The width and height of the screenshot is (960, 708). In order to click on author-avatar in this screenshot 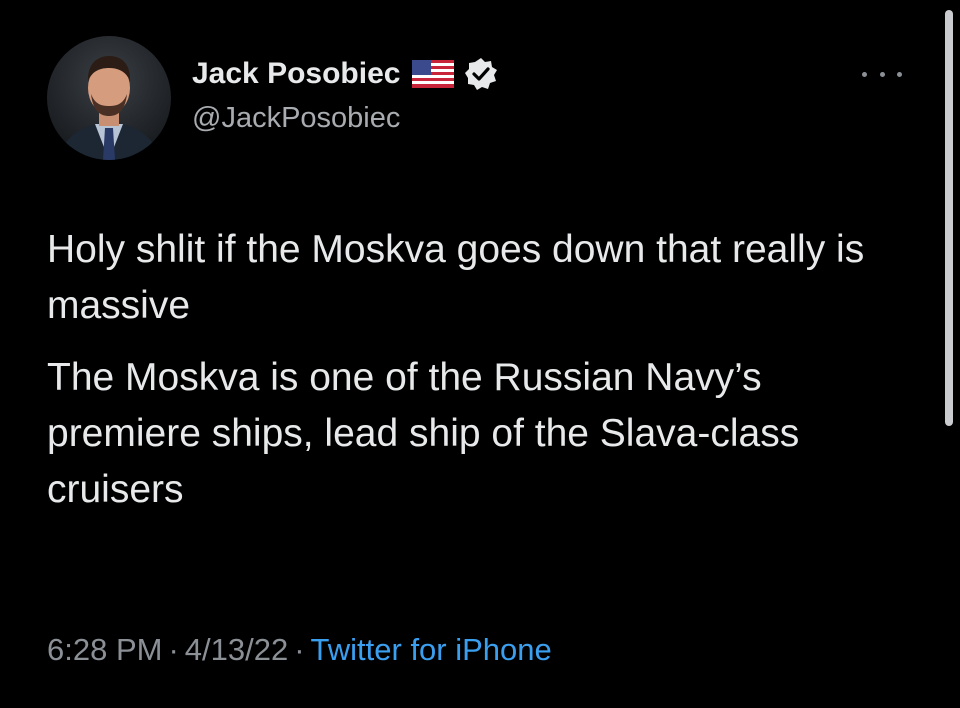, I will do `click(109, 98)`.